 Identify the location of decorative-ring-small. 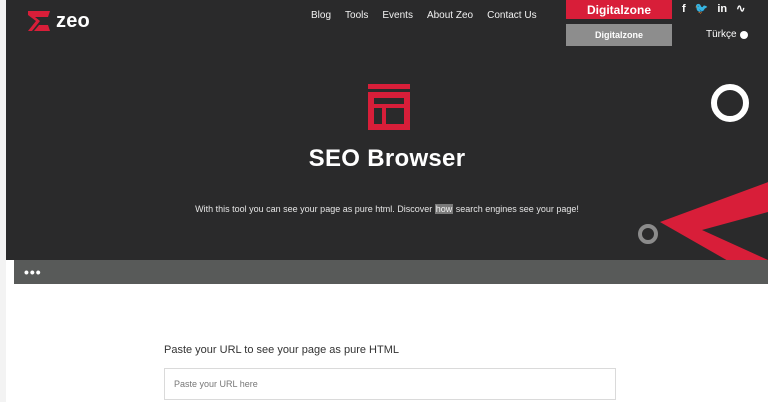
(648, 234).